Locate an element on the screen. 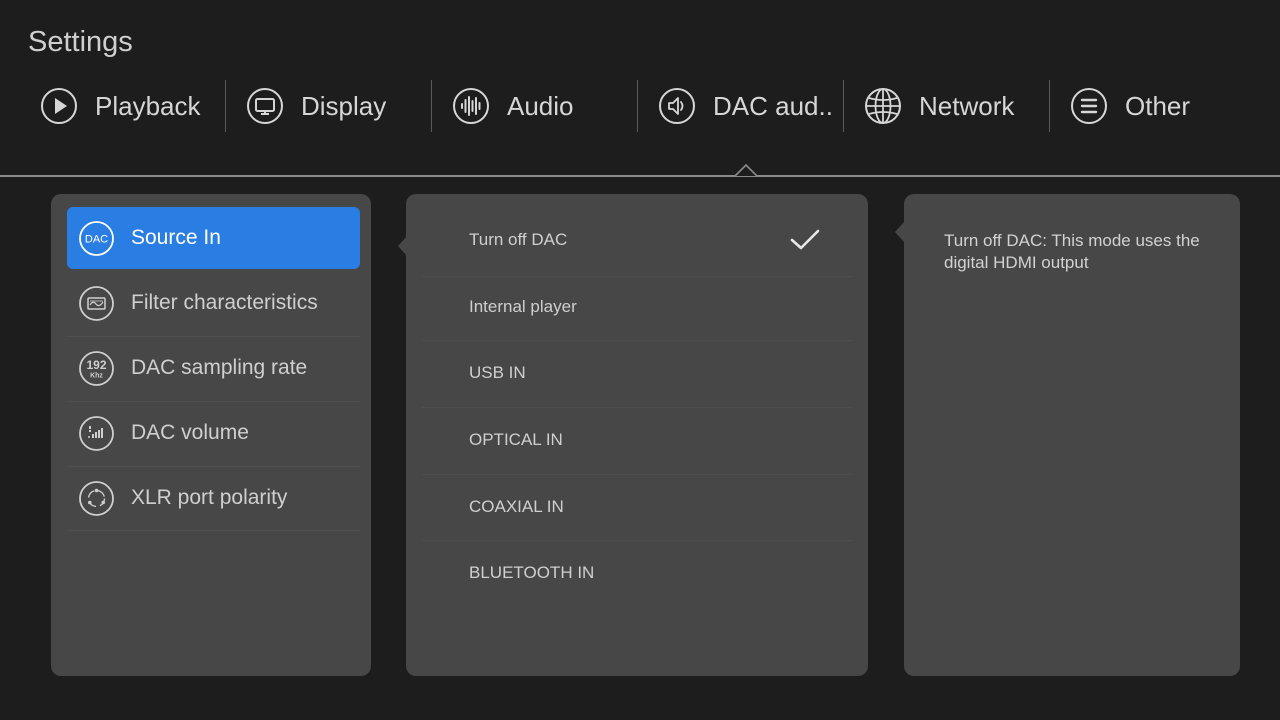 The height and width of the screenshot is (720, 1280). menu-item-source-in: DAC Source In is located at coordinates (213, 238).